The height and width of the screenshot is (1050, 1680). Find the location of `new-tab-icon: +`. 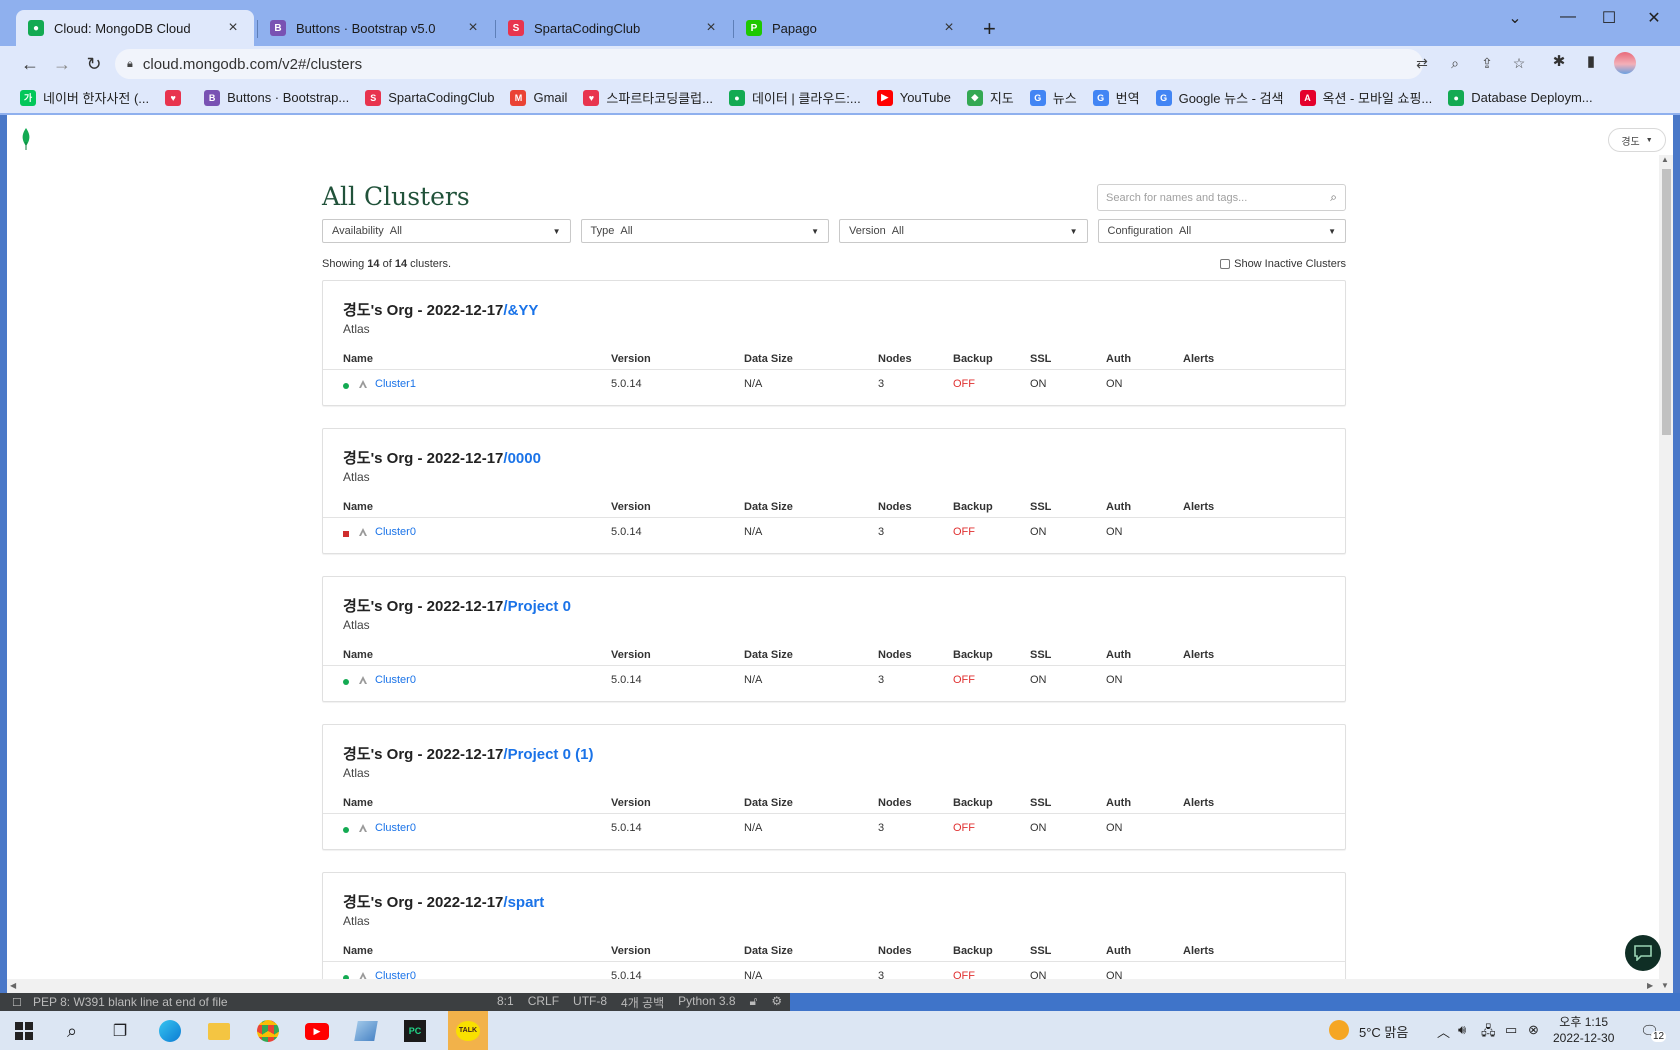

new-tab-icon: + is located at coordinates (989, 29).